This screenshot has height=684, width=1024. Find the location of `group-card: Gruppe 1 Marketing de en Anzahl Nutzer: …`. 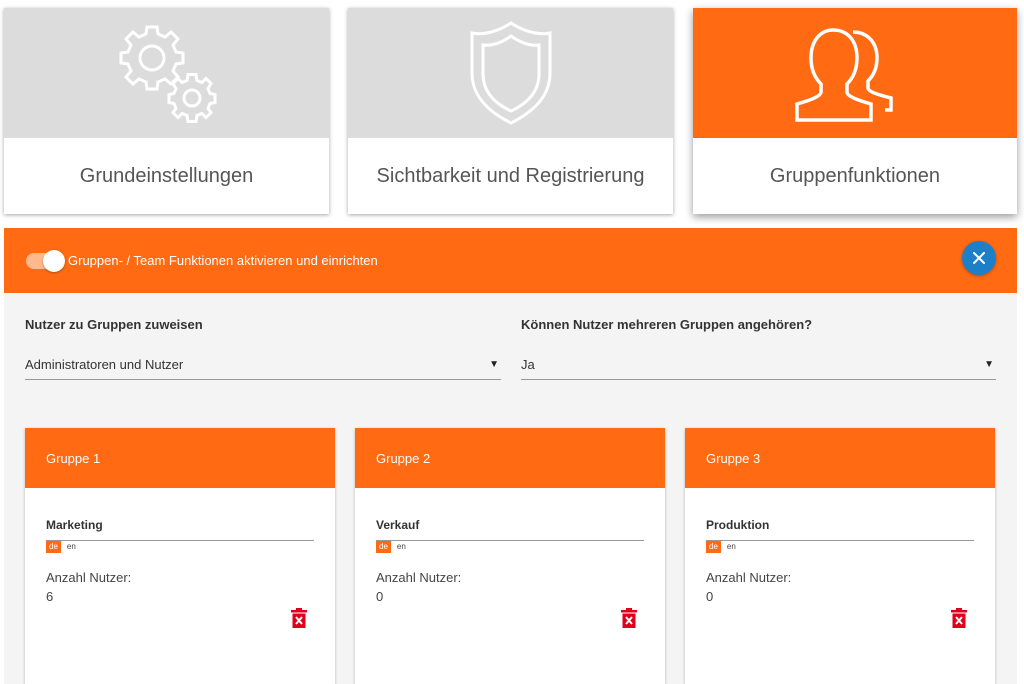

group-card: Gruppe 1 Marketing de en Anzahl Nutzer: … is located at coordinates (180, 556).